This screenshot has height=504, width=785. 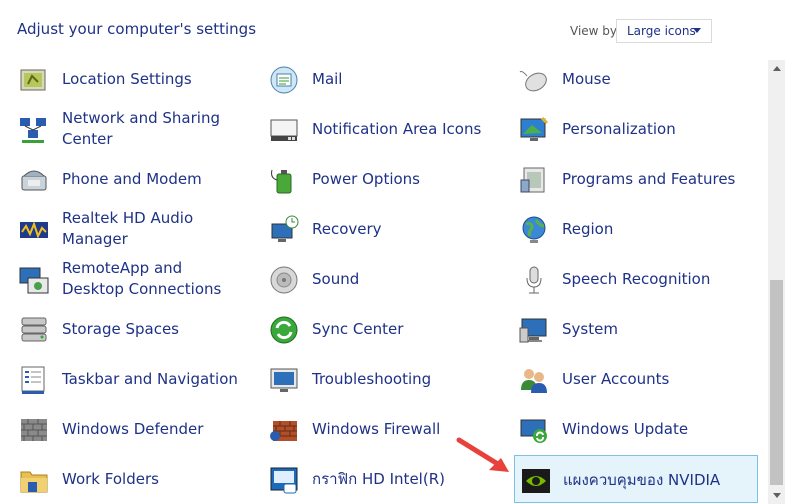 I want to click on item-power-options: Power Options, so click(x=372, y=179).